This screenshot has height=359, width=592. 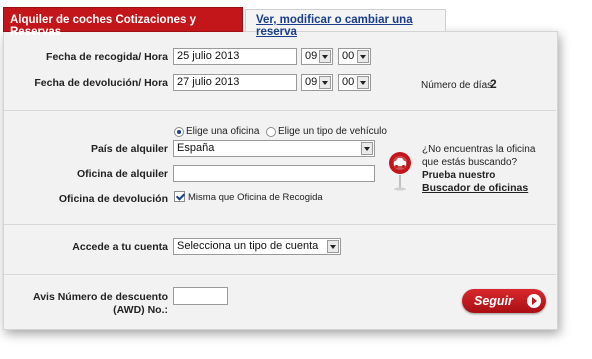 What do you see at coordinates (248, 246) in the screenshot?
I see `account-type-value: Selecciona un tipo de cuenta` at bounding box center [248, 246].